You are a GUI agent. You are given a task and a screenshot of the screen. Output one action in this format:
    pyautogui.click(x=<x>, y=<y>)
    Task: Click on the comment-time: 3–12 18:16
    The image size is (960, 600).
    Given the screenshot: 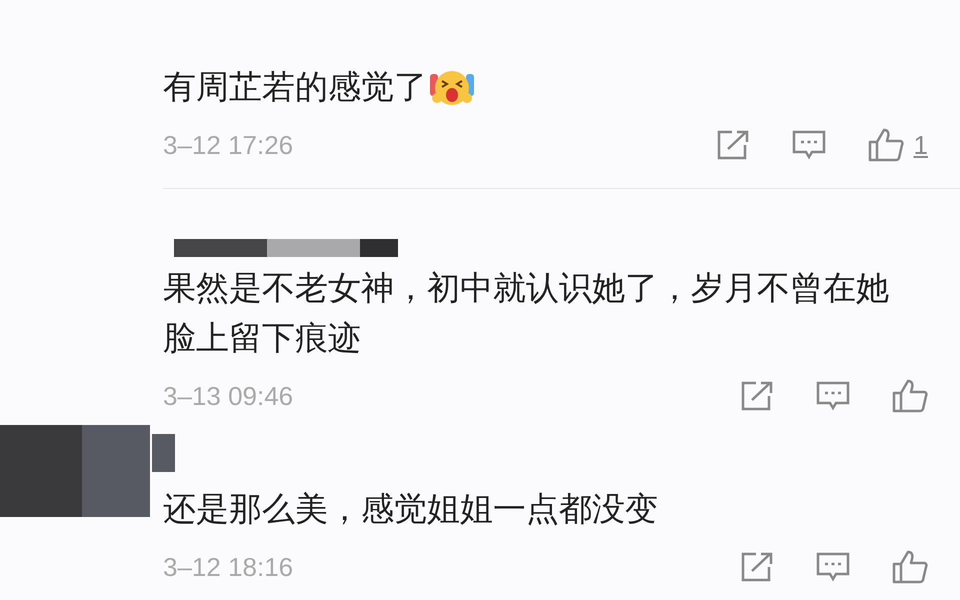 What is the action you would take?
    pyautogui.click(x=228, y=567)
    